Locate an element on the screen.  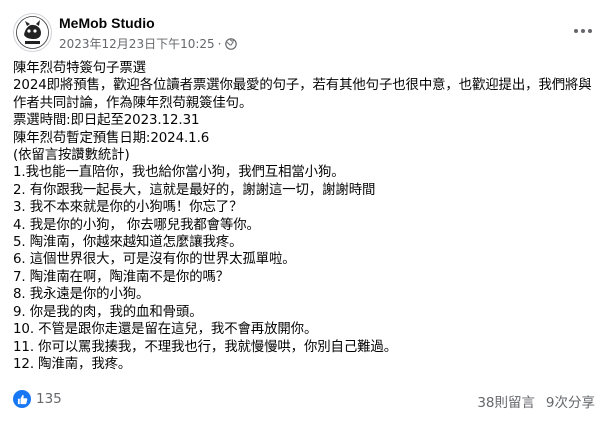
memob-studio-logo is located at coordinates (32, 32).